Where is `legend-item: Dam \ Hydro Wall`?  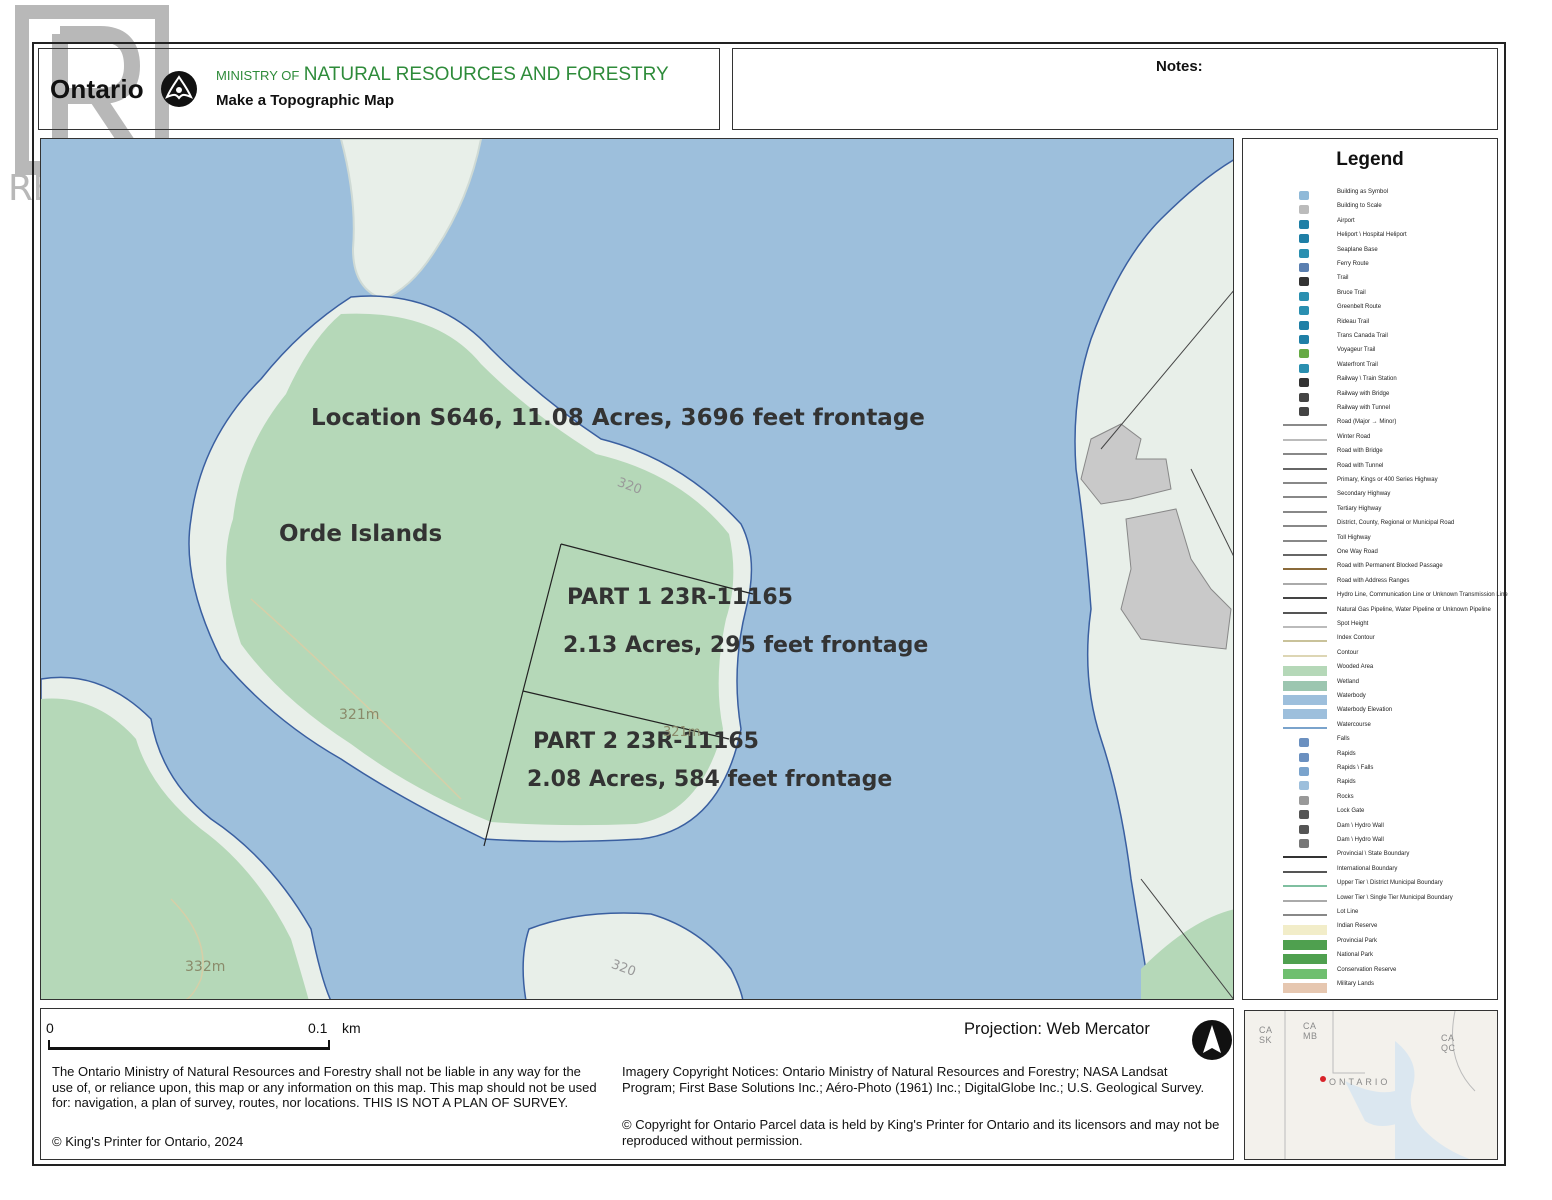 legend-item: Dam \ Hydro Wall is located at coordinates (1371, 843).